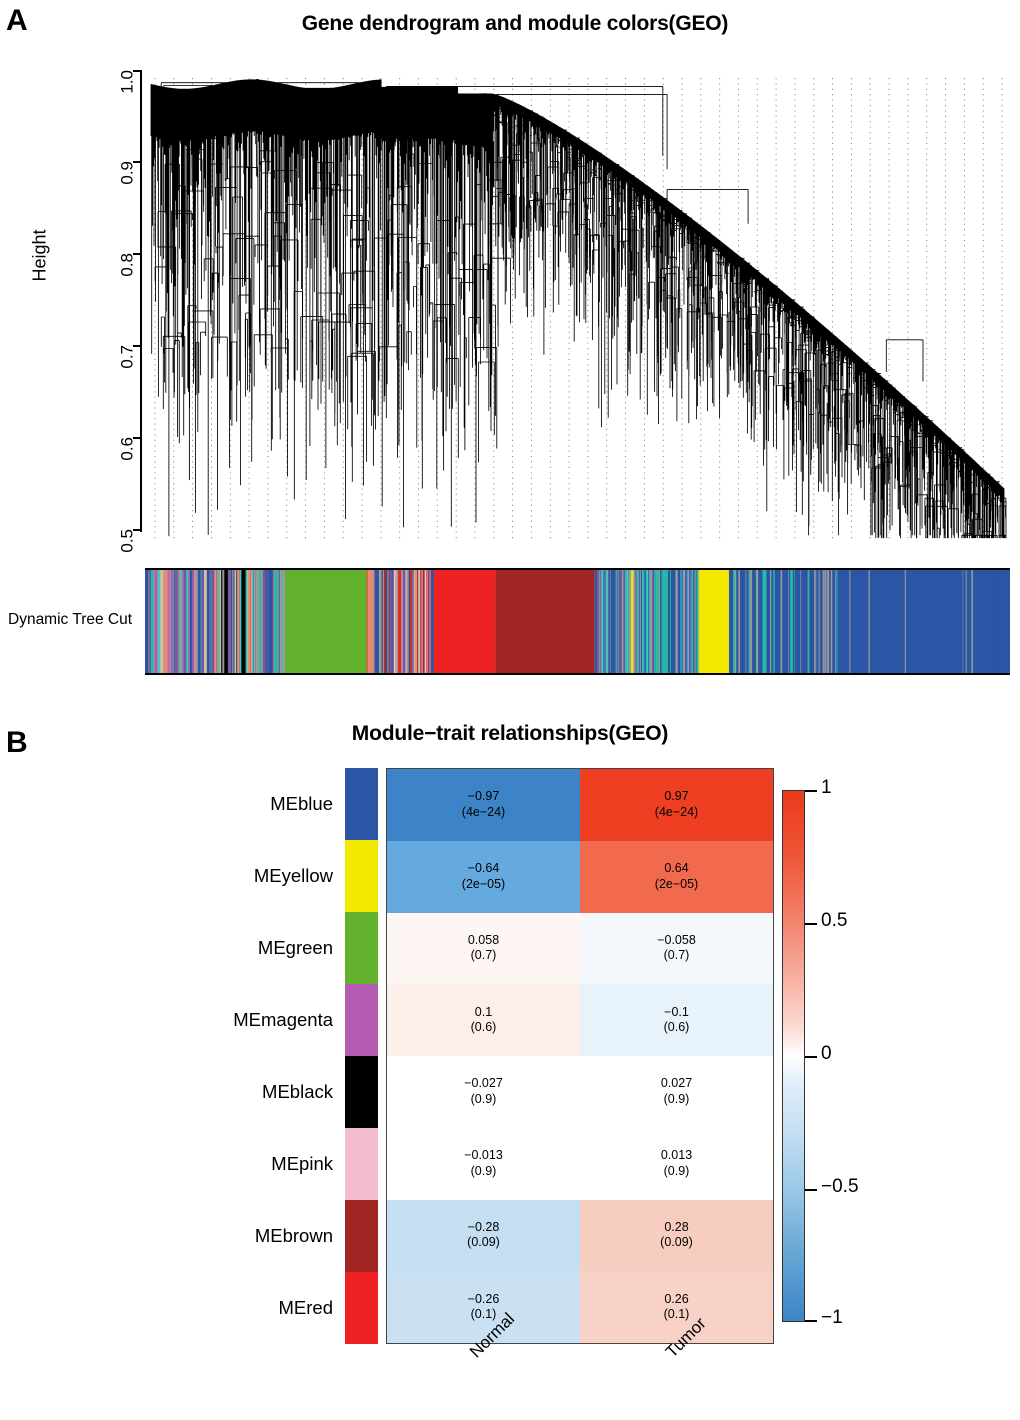  Describe the element at coordinates (580, 1363) in the screenshot. I see `heatmap-column-labels: Normal Tumor` at that location.